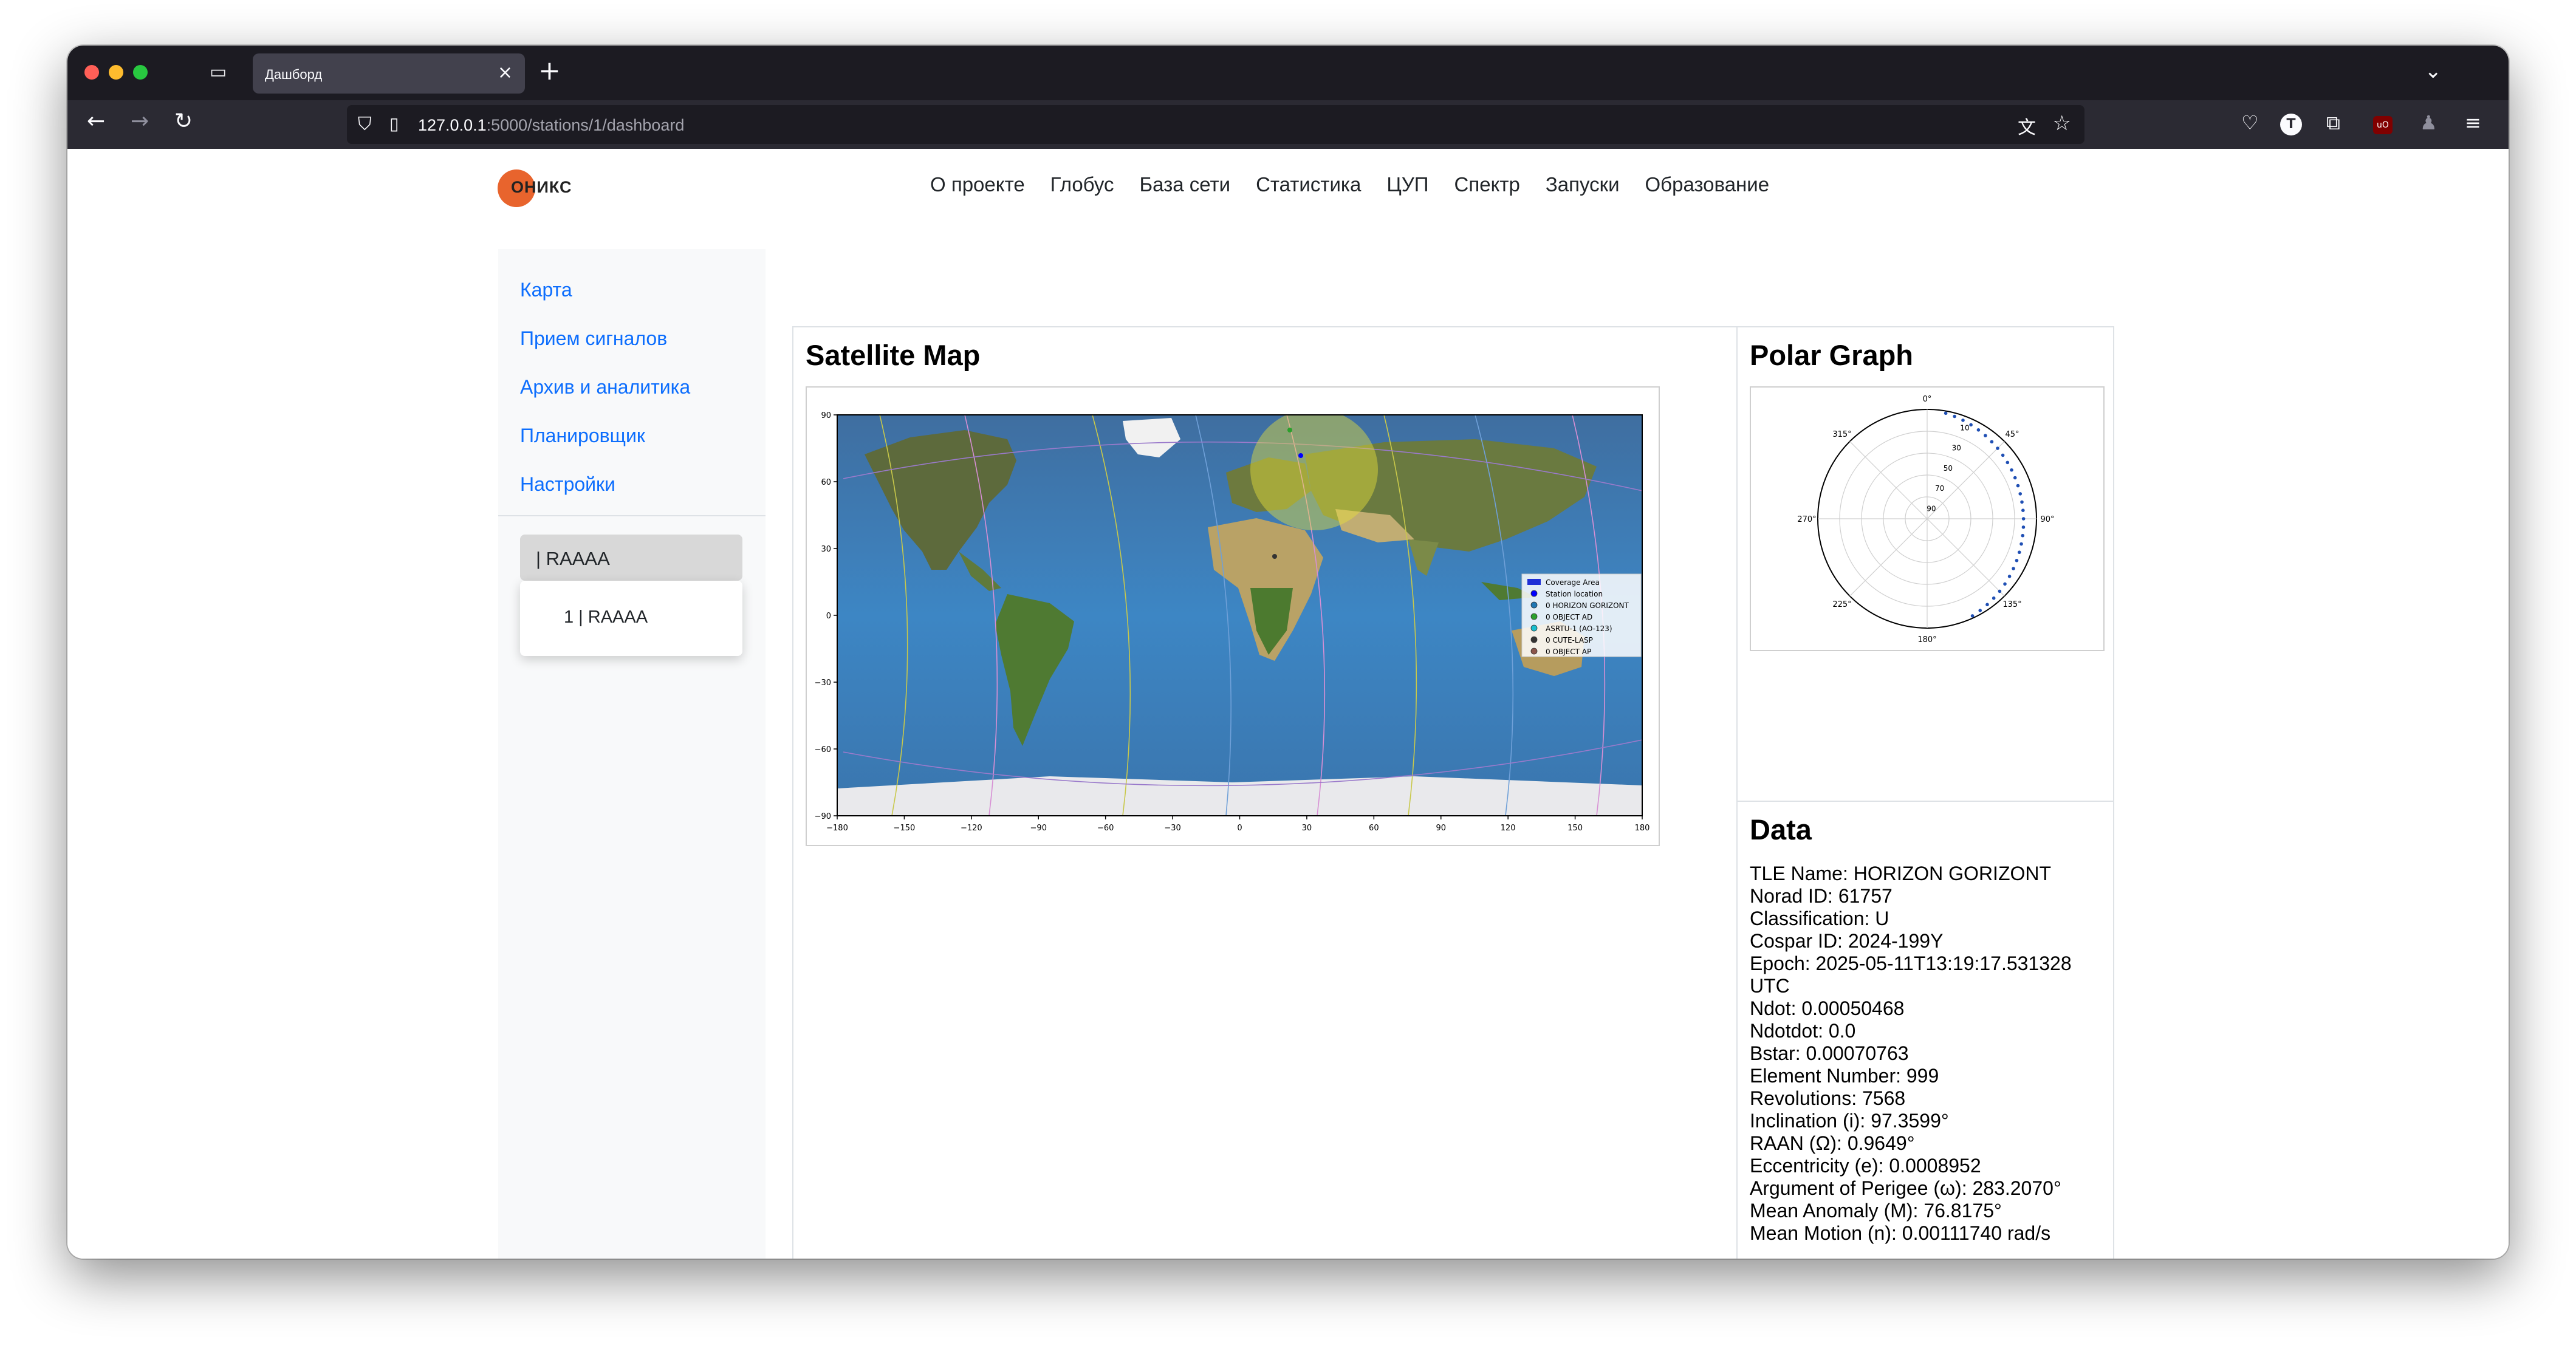 The height and width of the screenshot is (1357, 2576). I want to click on nav-link-mission-control: ЦУП, so click(1407, 184).